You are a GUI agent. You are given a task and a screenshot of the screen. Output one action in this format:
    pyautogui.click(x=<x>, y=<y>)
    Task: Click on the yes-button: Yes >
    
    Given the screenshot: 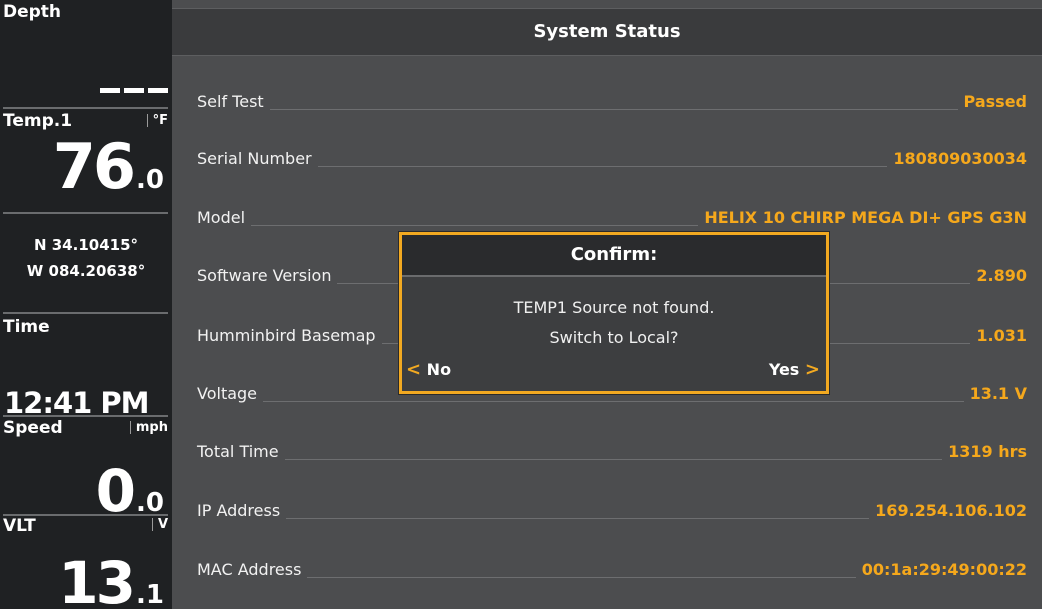 What is the action you would take?
    pyautogui.click(x=794, y=369)
    